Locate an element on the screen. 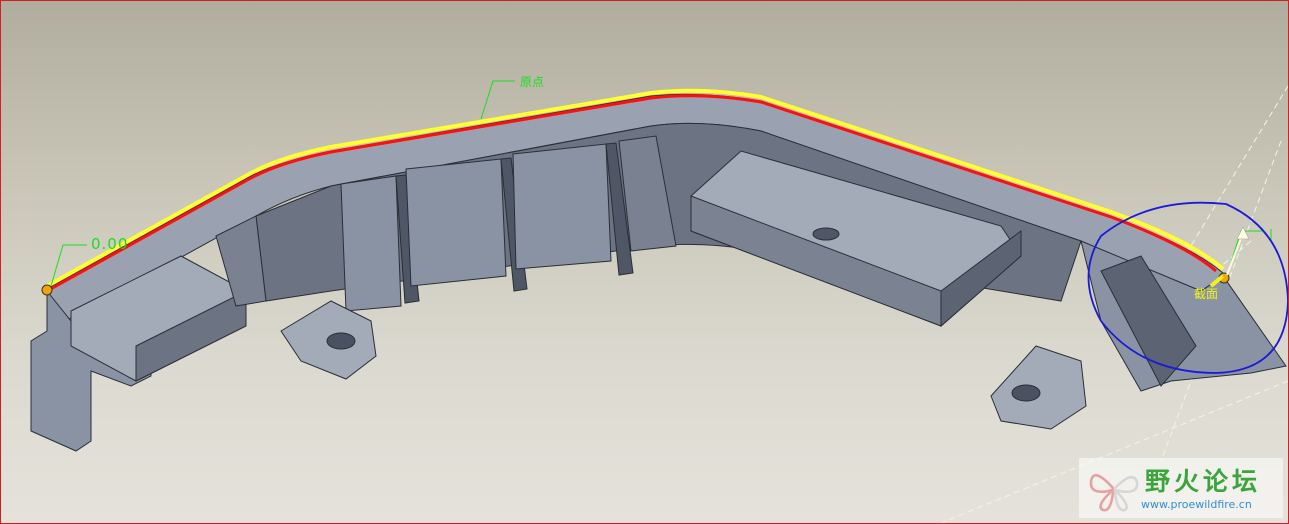 The image size is (1289, 524). origin-label: 原点 is located at coordinates (532, 82).